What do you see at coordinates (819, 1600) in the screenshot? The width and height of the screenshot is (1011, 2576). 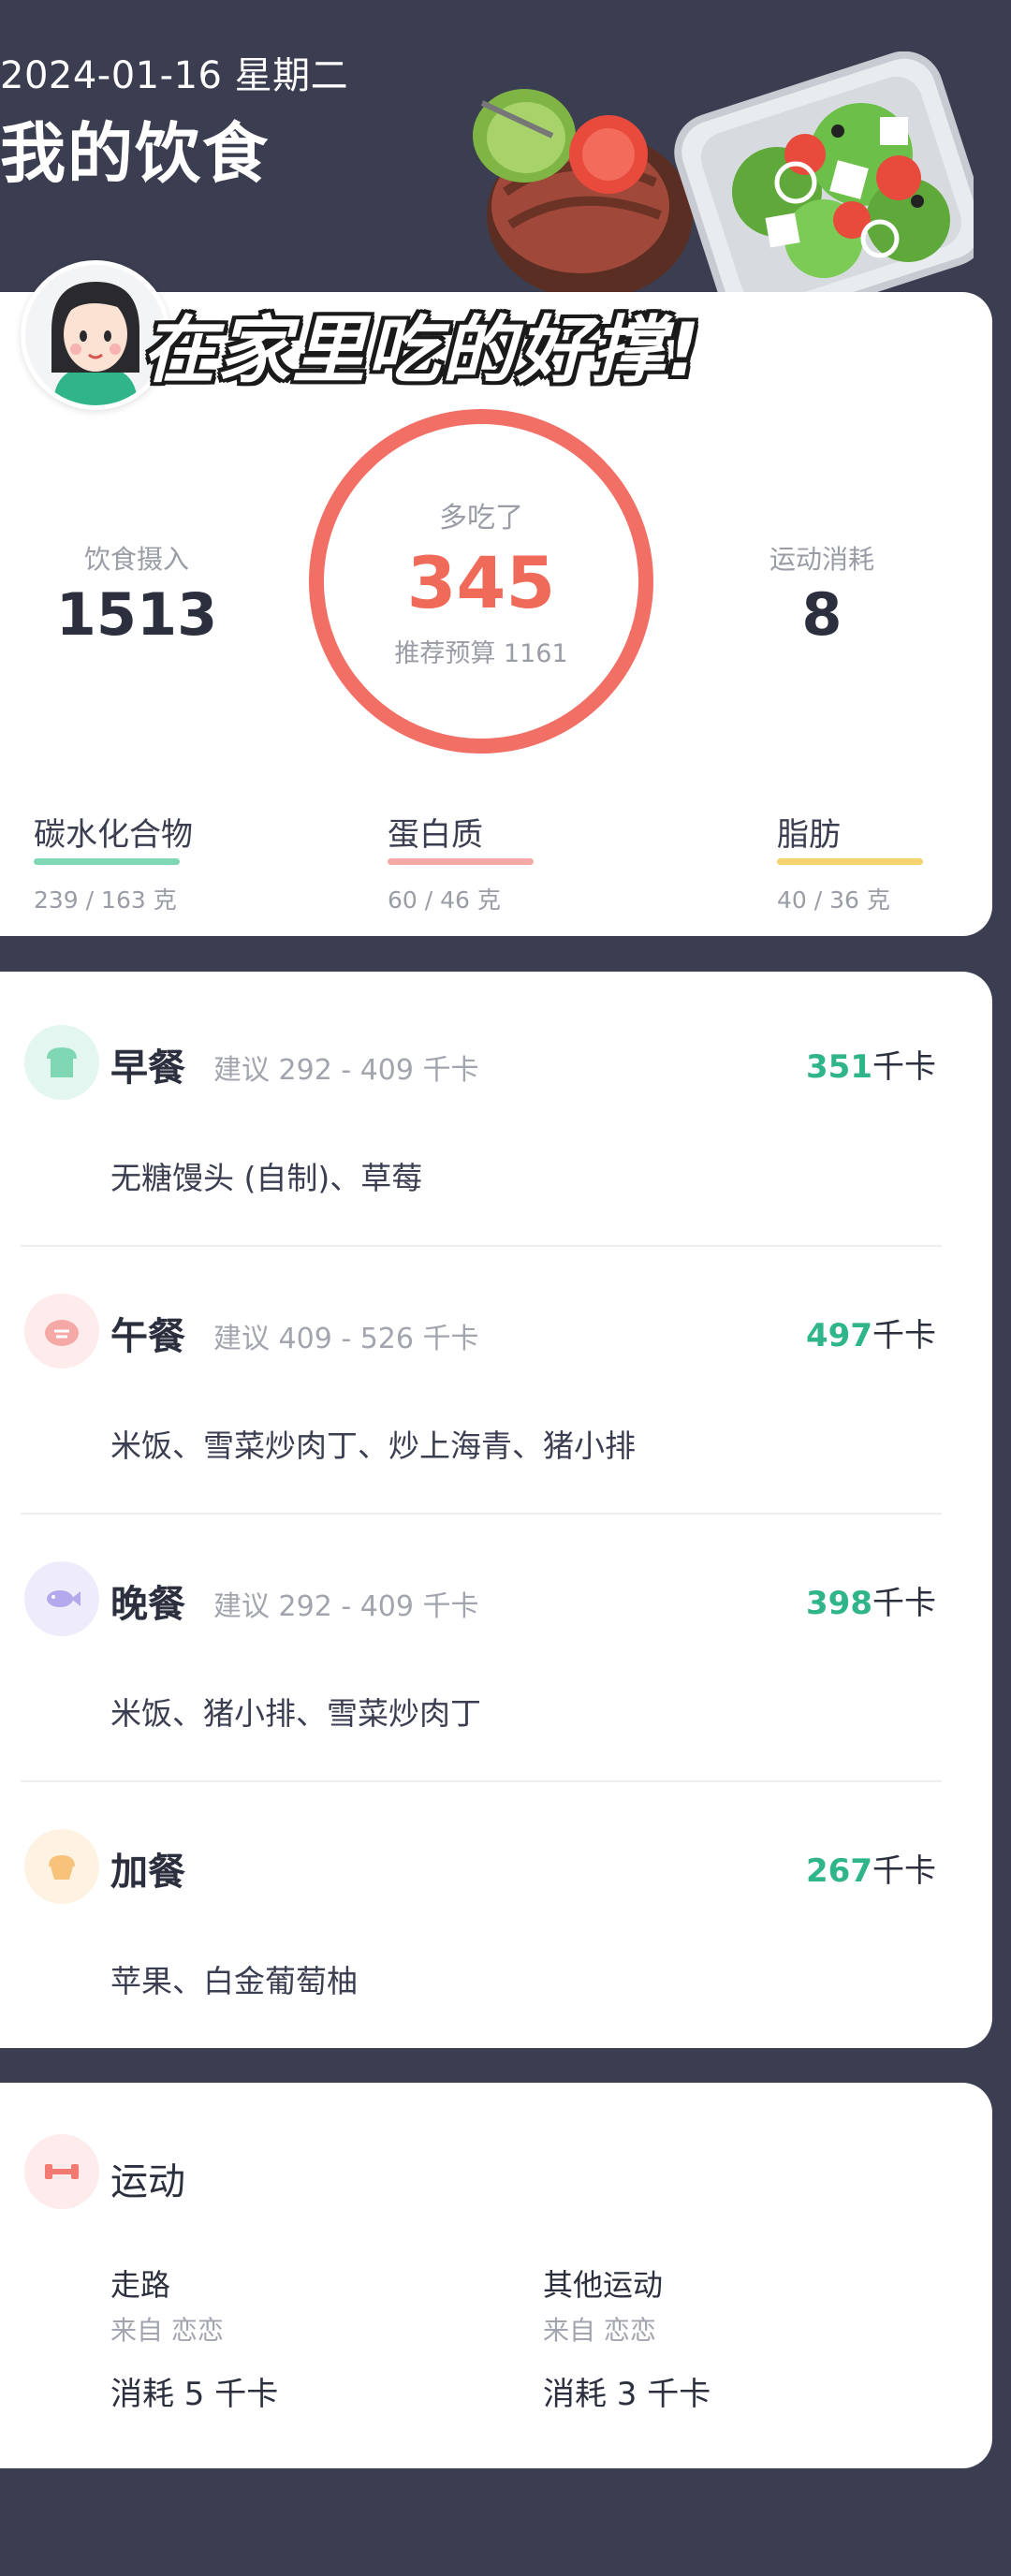 I see `meal-dinner-kcal: 398千卡` at bounding box center [819, 1600].